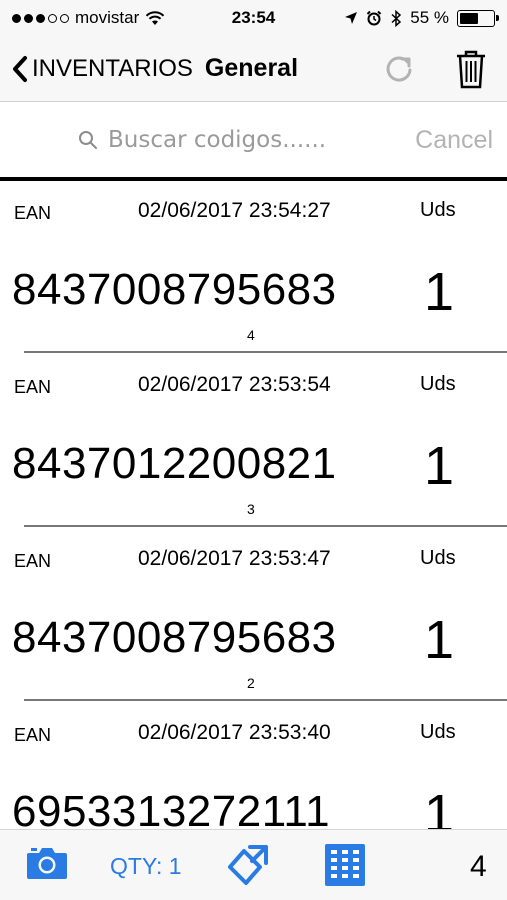  Describe the element at coordinates (88, 140) in the screenshot. I see `search-icon` at that location.